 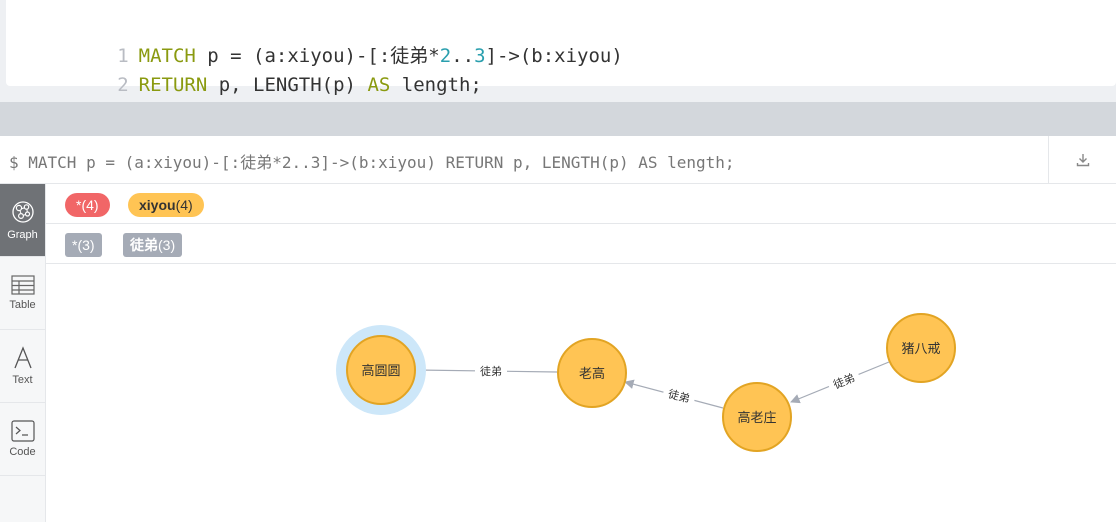 I want to click on code-line-2: 2 RETURN p, LENGTH(p) AS length;, so click(x=244, y=69).